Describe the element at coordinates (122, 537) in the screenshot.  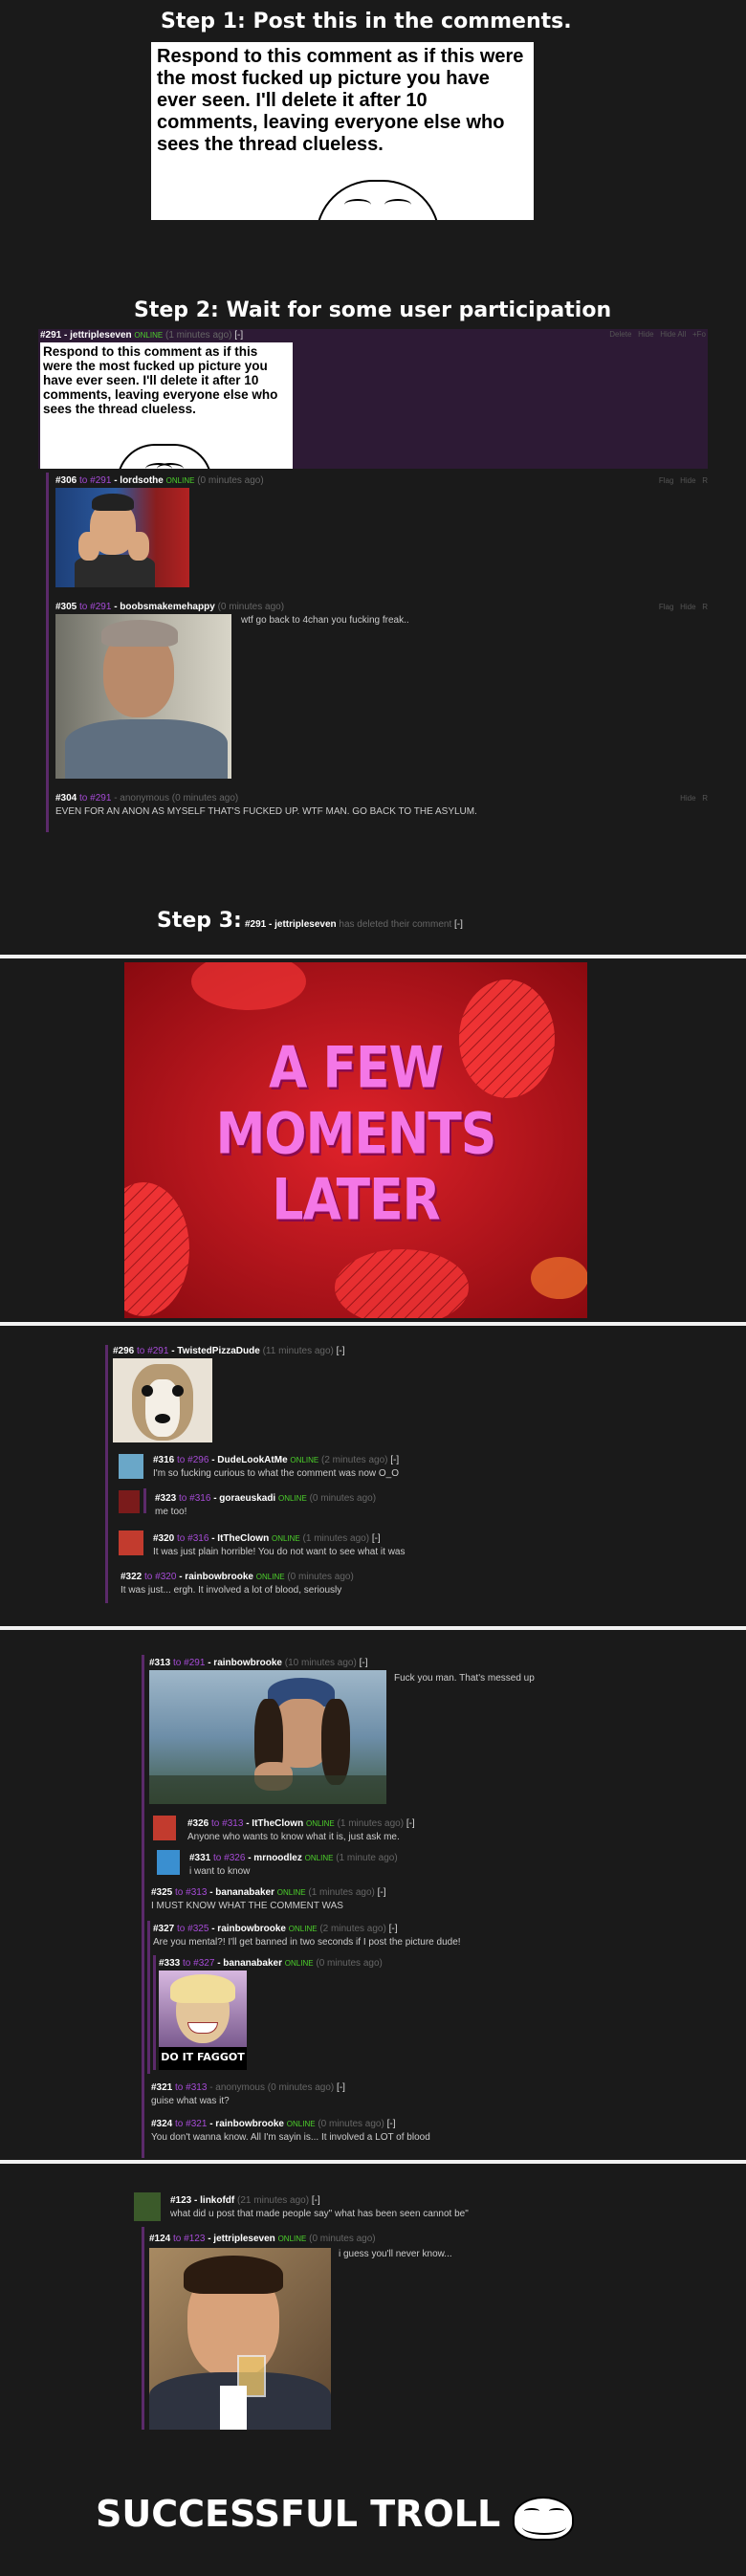
I see `reaction-image` at that location.